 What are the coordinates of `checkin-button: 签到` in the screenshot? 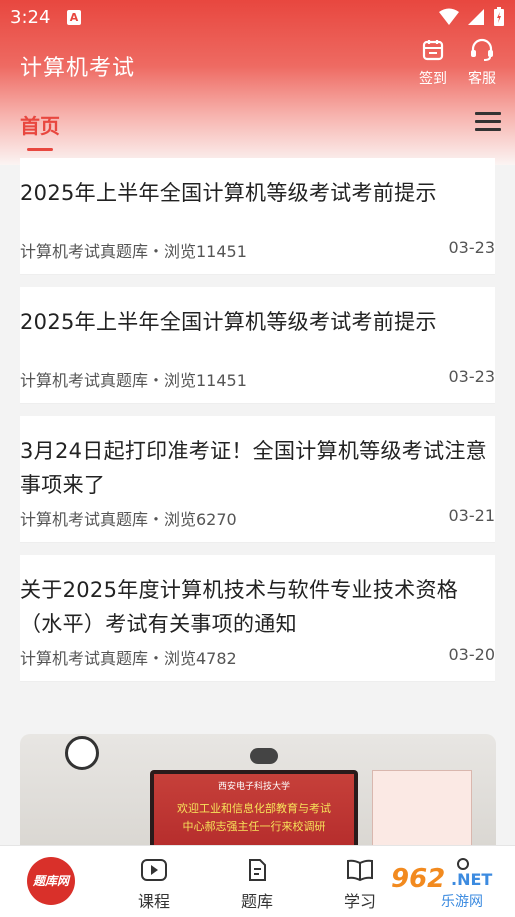 It's located at (433, 63).